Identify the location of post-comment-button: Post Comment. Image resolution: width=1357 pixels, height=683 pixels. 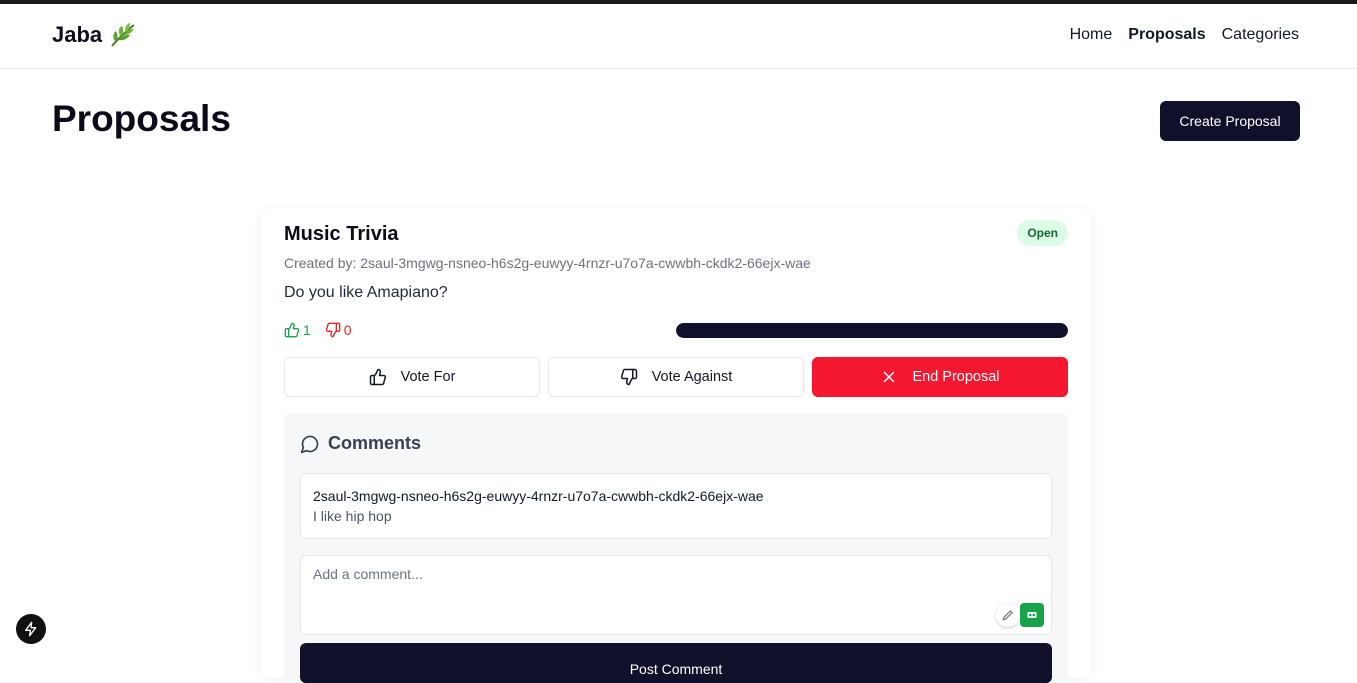
(676, 663).